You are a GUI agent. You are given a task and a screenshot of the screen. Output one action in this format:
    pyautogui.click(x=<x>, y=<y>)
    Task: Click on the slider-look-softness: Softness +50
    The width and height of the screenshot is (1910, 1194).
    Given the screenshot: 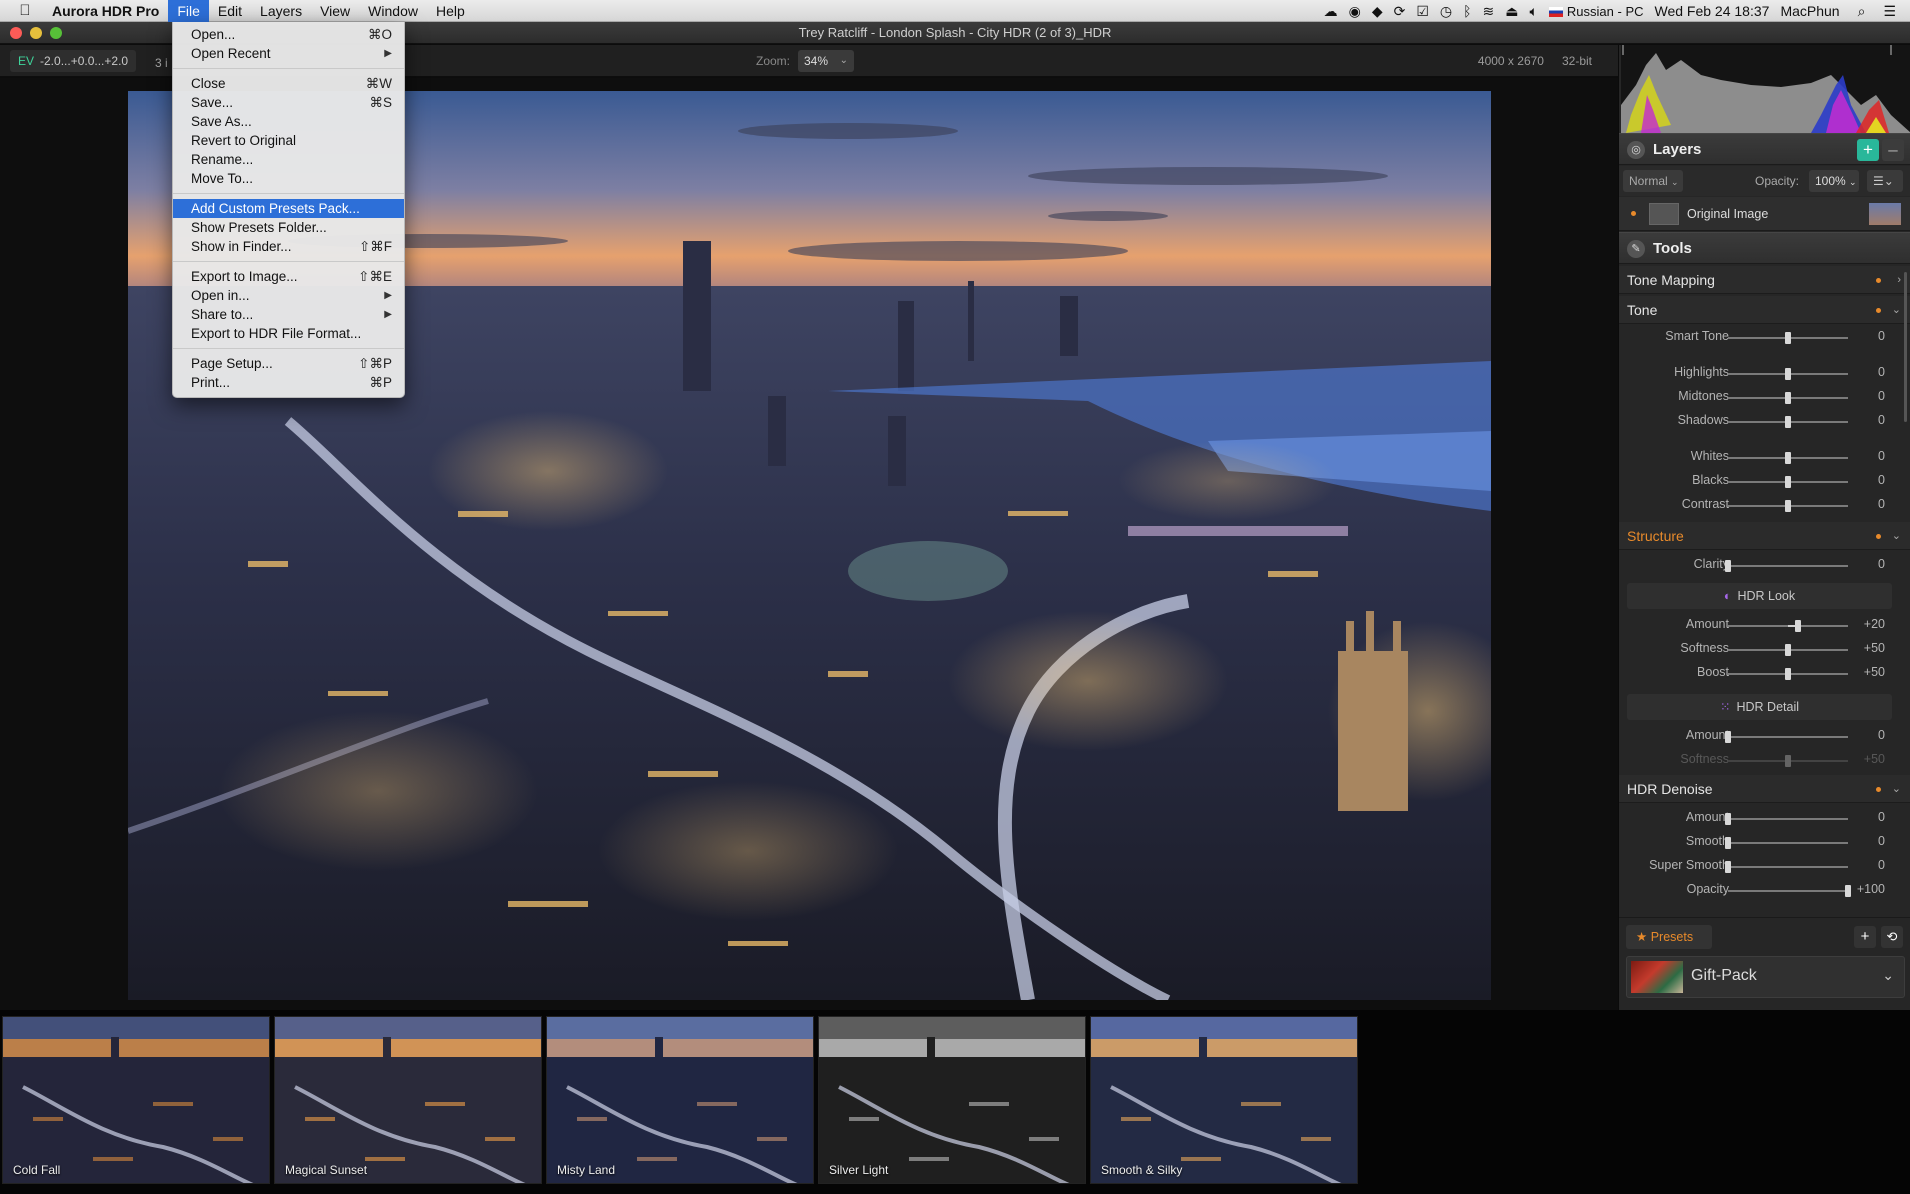 What is the action you would take?
    pyautogui.click(x=1764, y=649)
    